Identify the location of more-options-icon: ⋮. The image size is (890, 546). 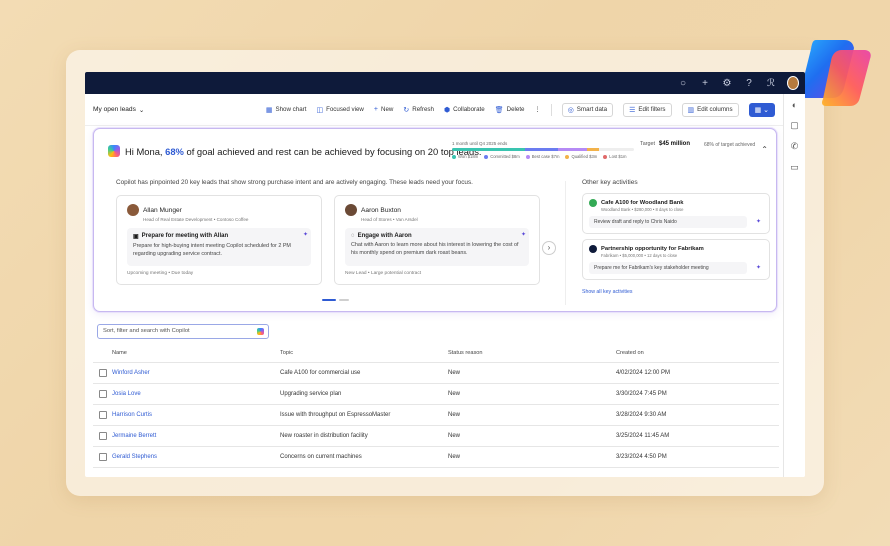
(538, 109).